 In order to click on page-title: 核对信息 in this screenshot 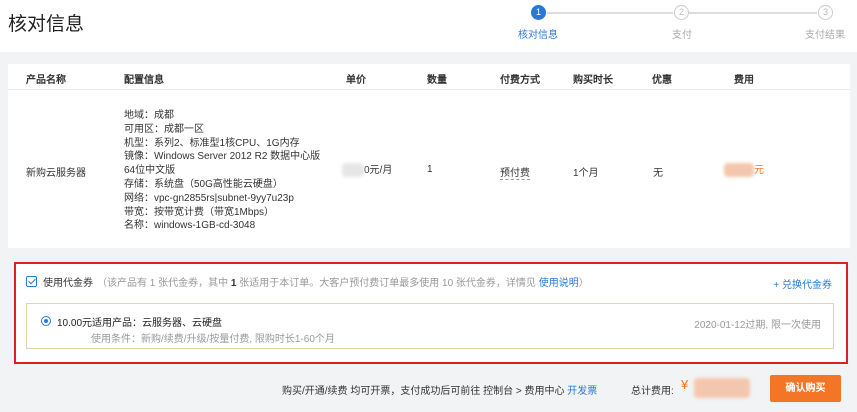, I will do `click(46, 24)`.